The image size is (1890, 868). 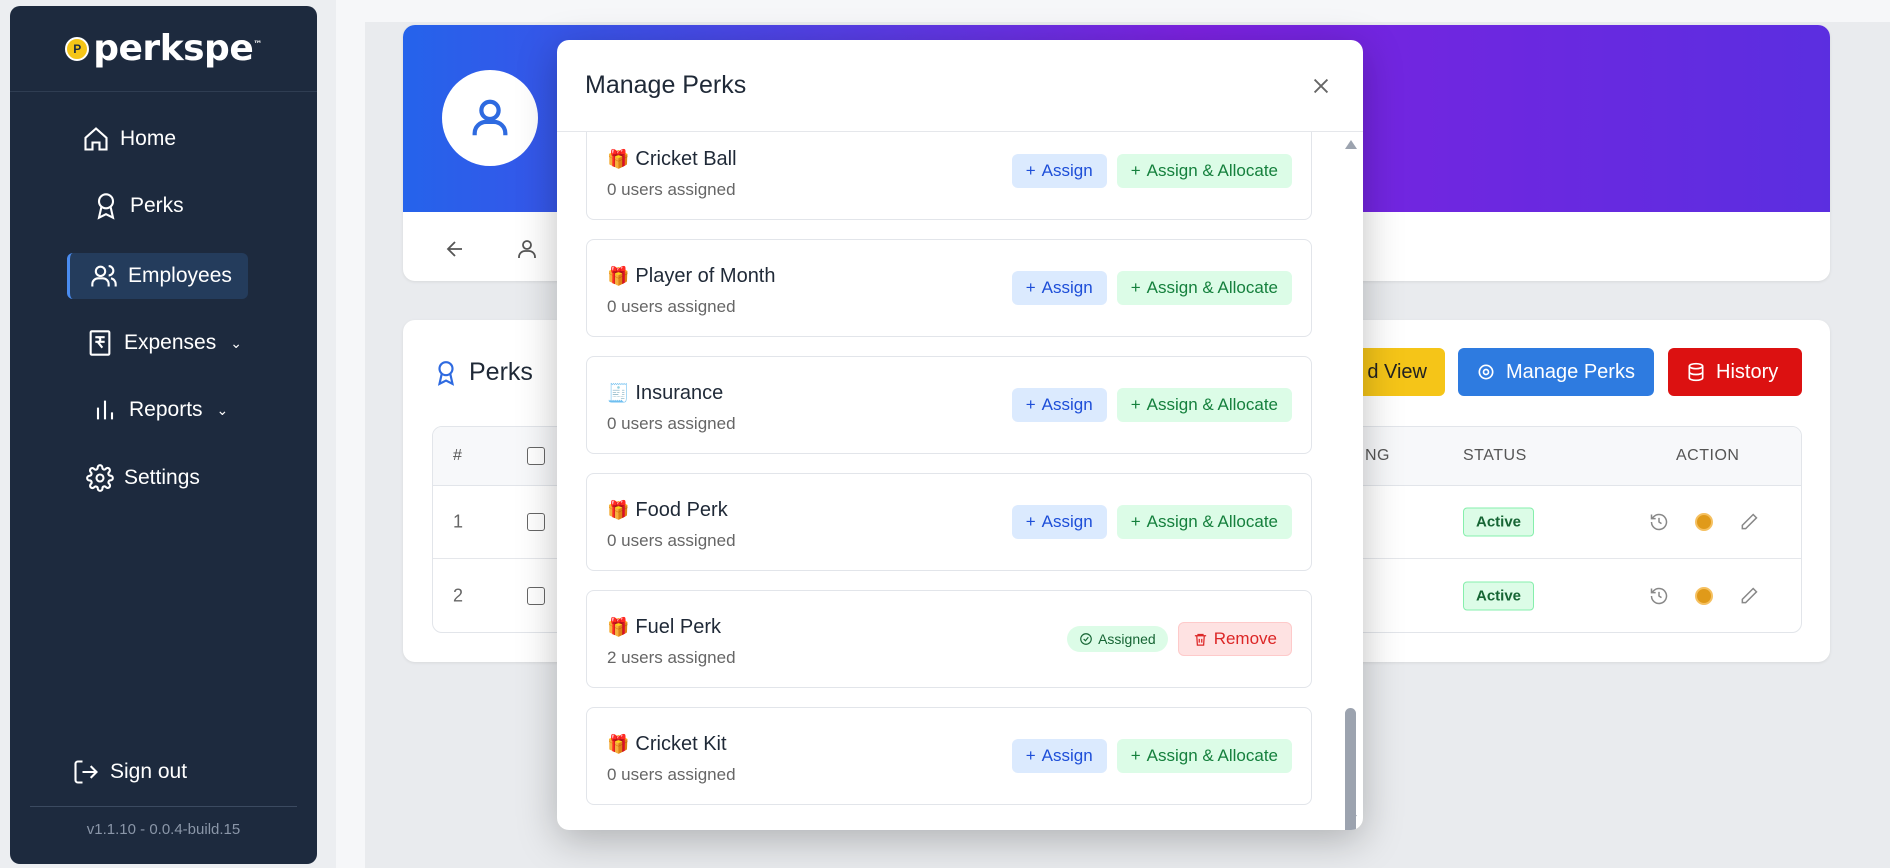 I want to click on perk-name: 🎁 Cricket Ball, so click(x=672, y=159).